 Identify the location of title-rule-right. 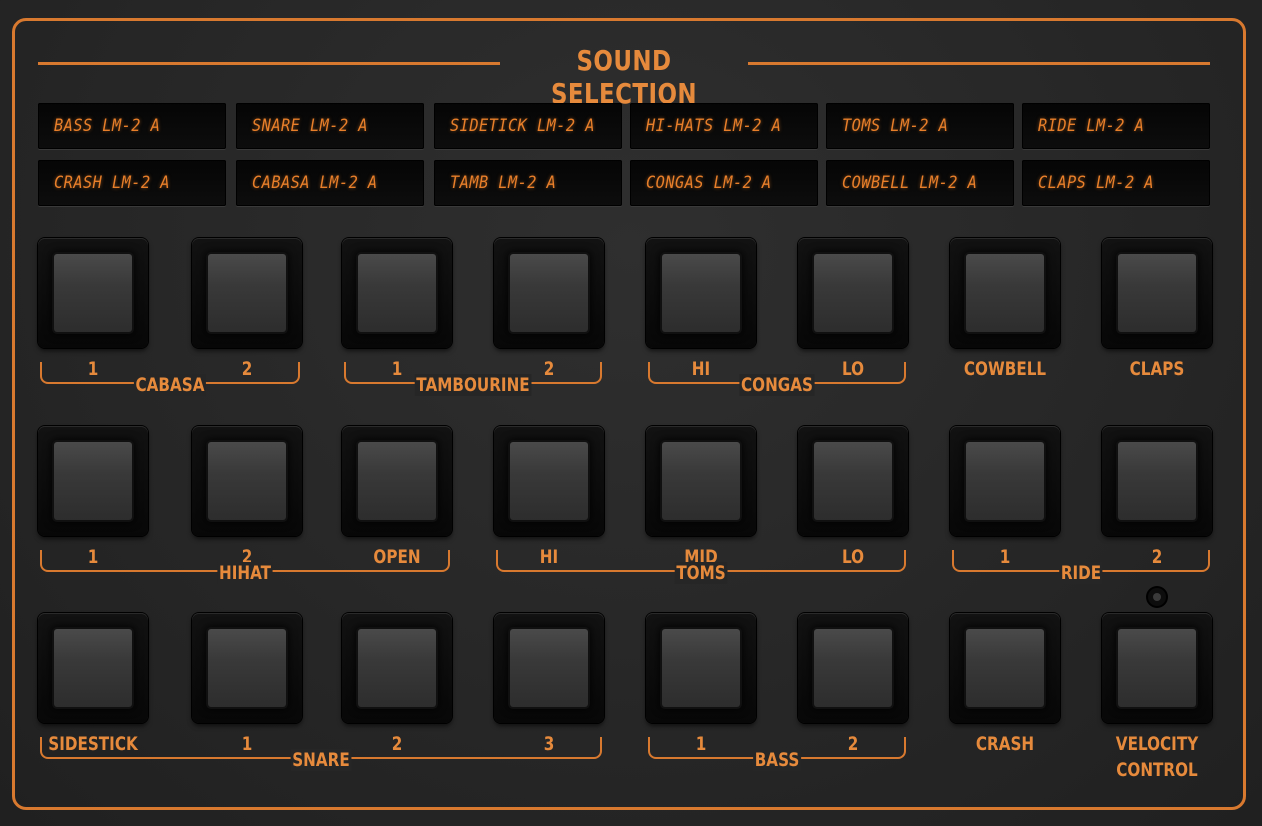
(979, 63).